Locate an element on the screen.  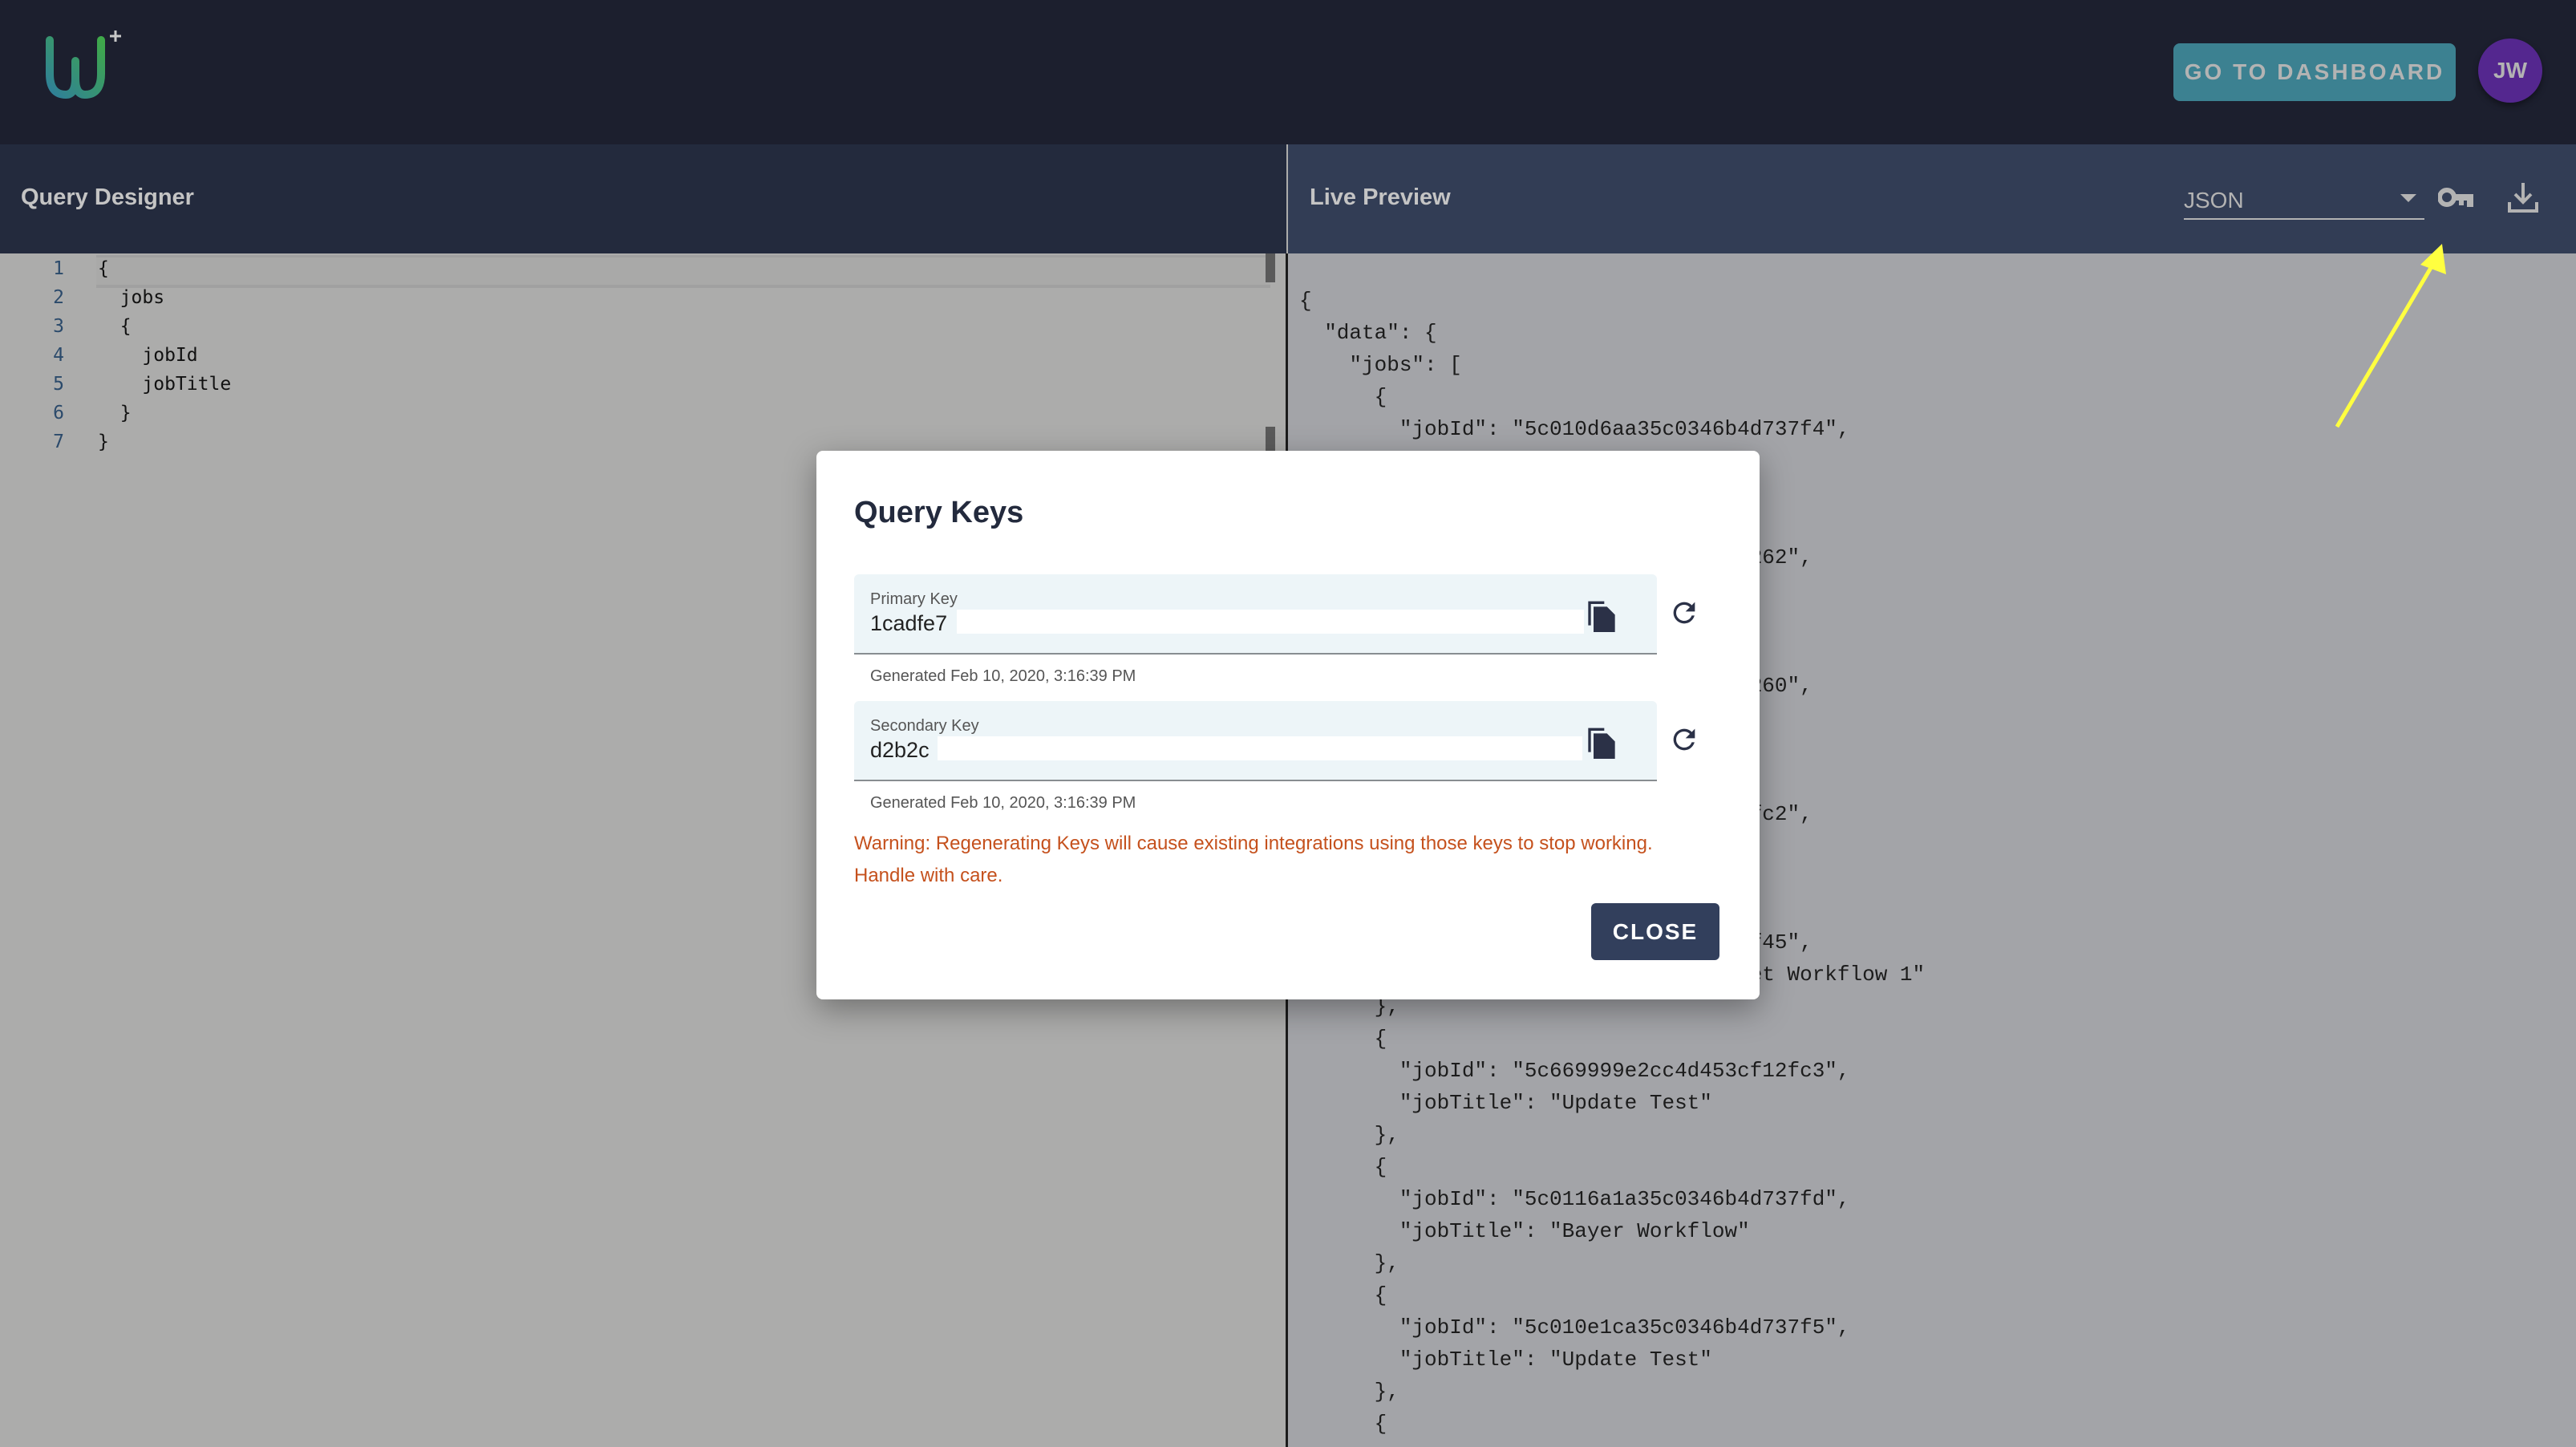
secondary-key-value: d2b2c is located at coordinates (900, 750).